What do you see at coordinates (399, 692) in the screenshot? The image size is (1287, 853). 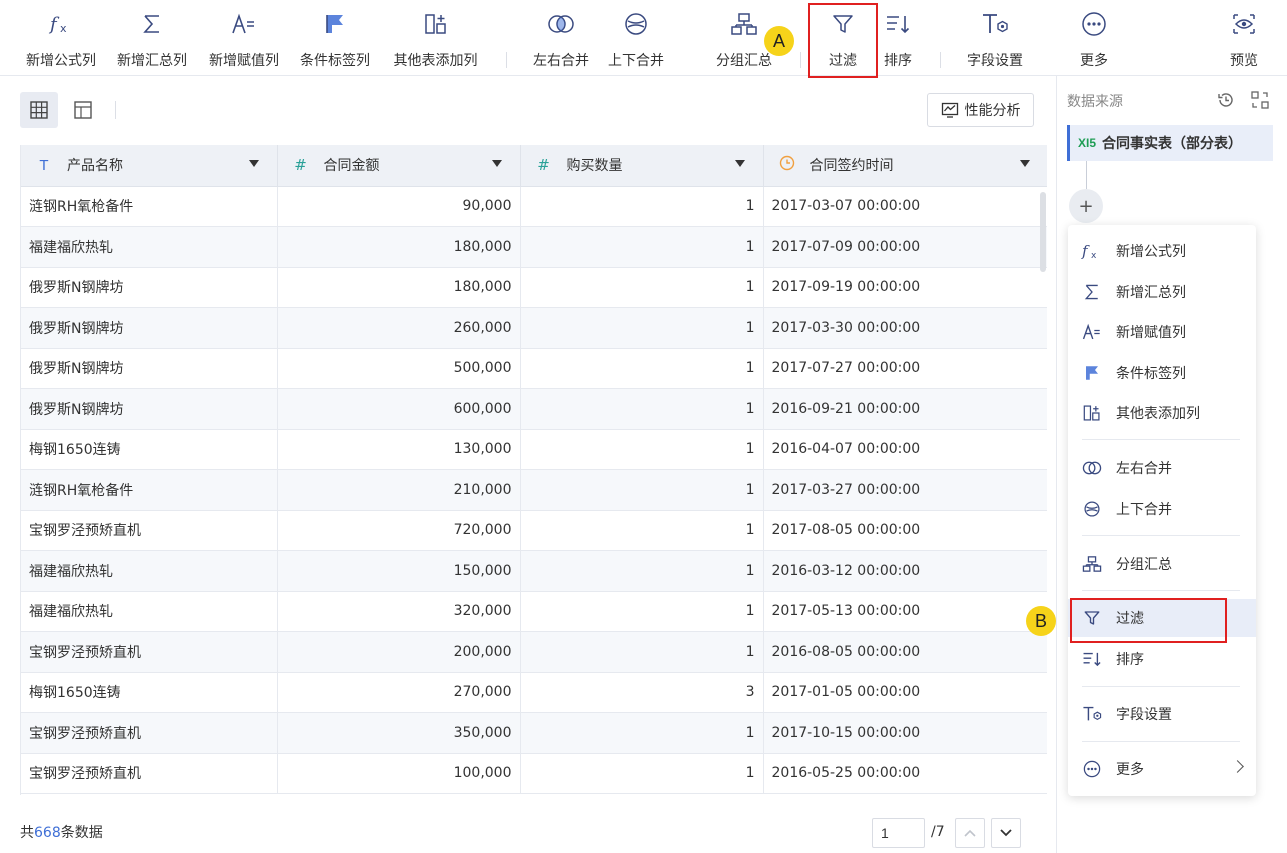 I see `cell-contract-amount: 270,000` at bounding box center [399, 692].